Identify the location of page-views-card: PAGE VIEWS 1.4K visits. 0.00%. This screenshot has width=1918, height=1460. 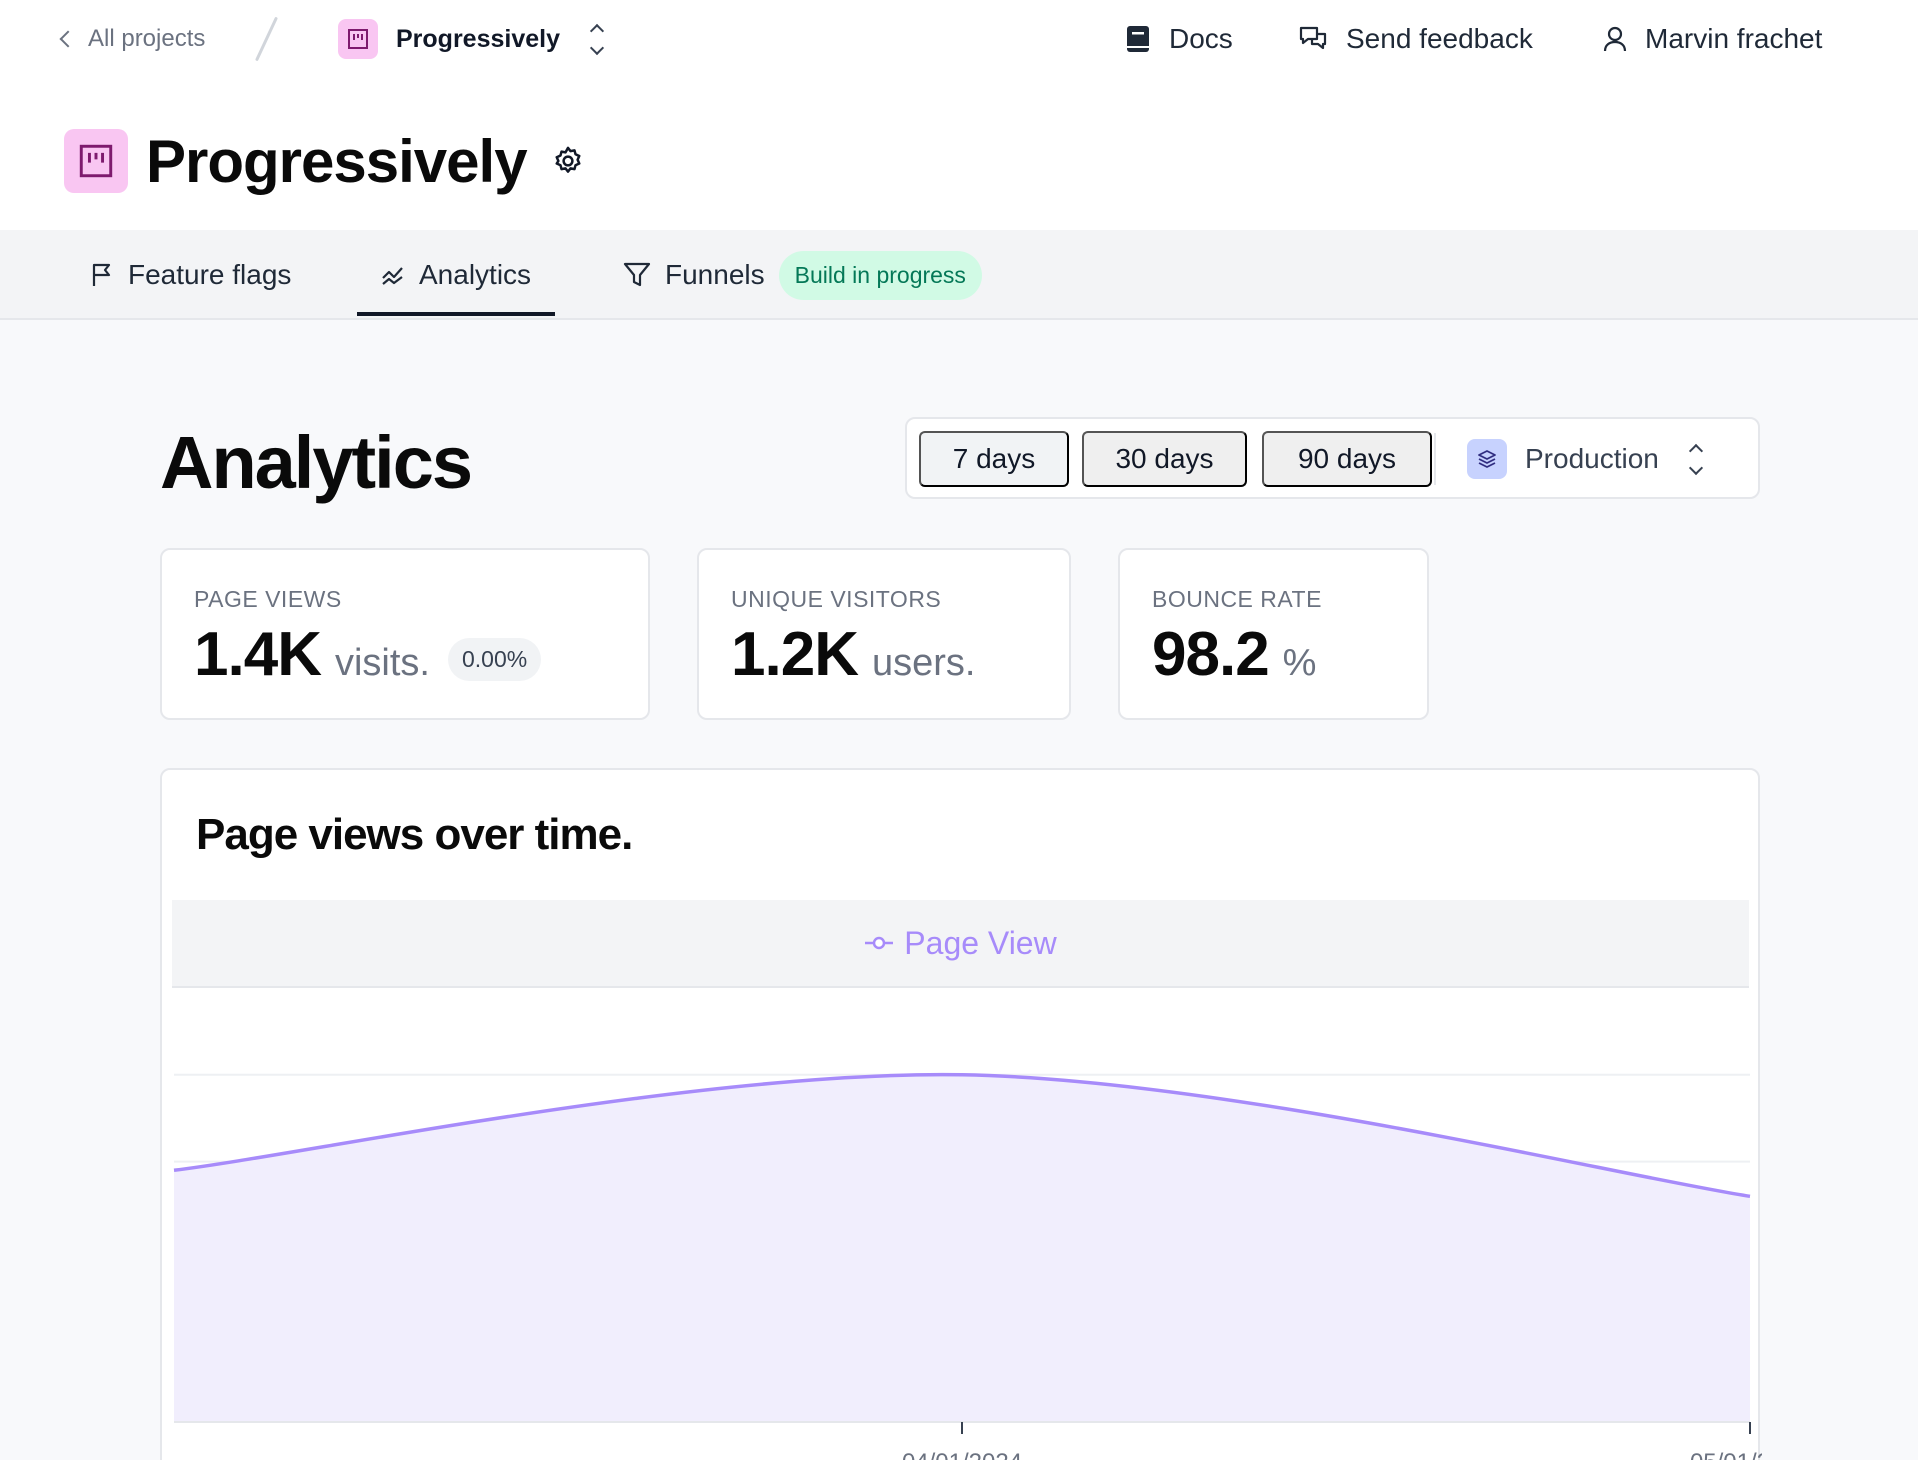
(405, 634).